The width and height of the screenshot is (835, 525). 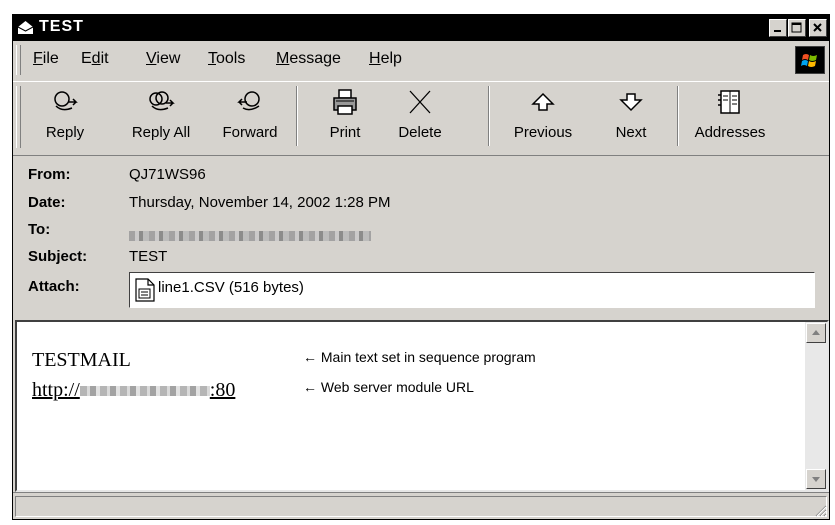 I want to click on file-icon, so click(x=145, y=290).